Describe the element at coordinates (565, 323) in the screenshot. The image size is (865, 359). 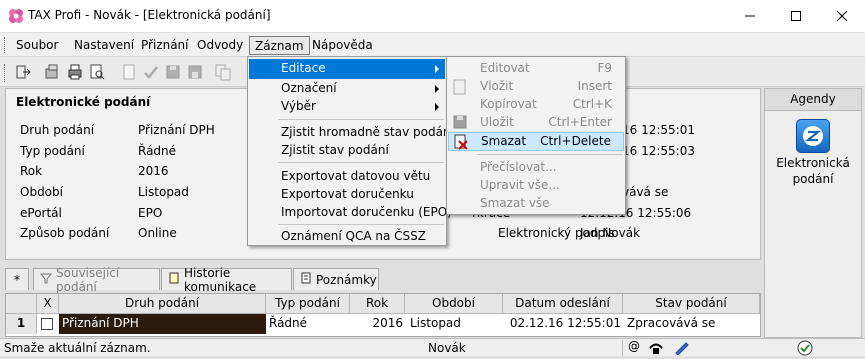
I see `cell-datum: 02.12.16 12:55:01` at that location.